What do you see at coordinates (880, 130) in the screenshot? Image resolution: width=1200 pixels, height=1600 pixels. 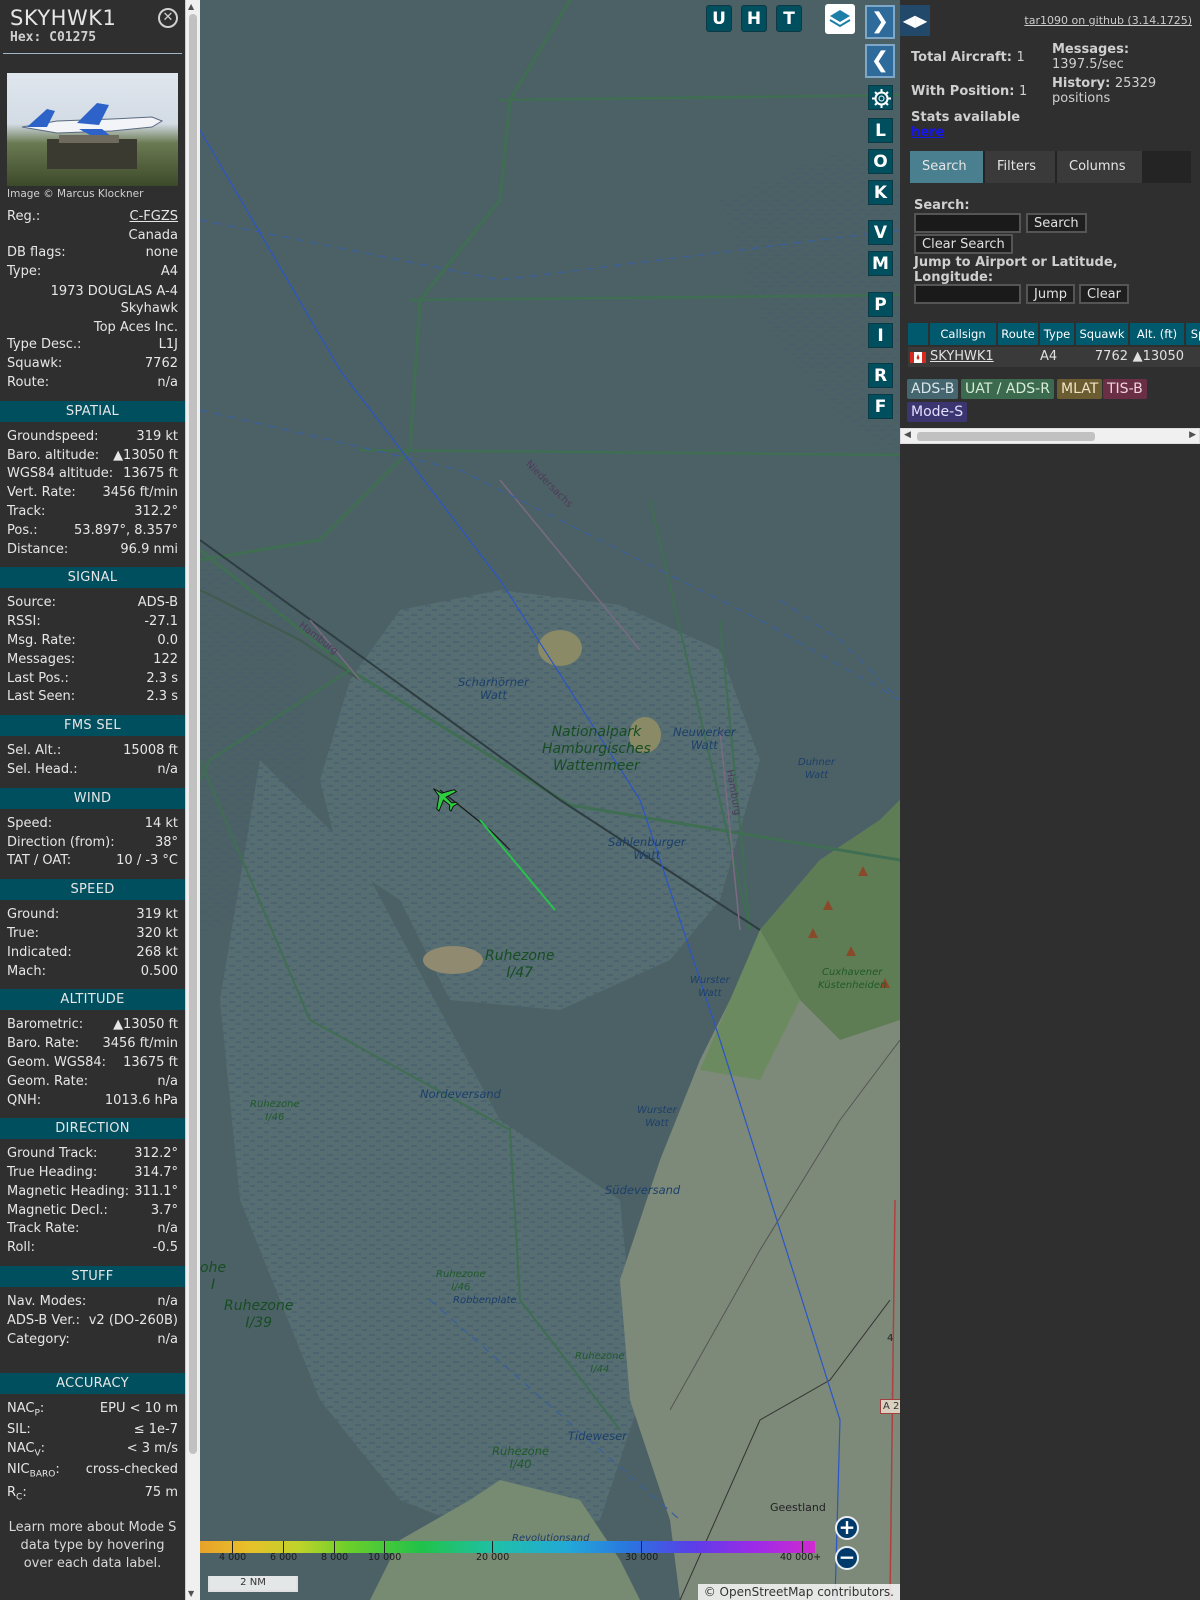 I see `toggle-l-button: L` at bounding box center [880, 130].